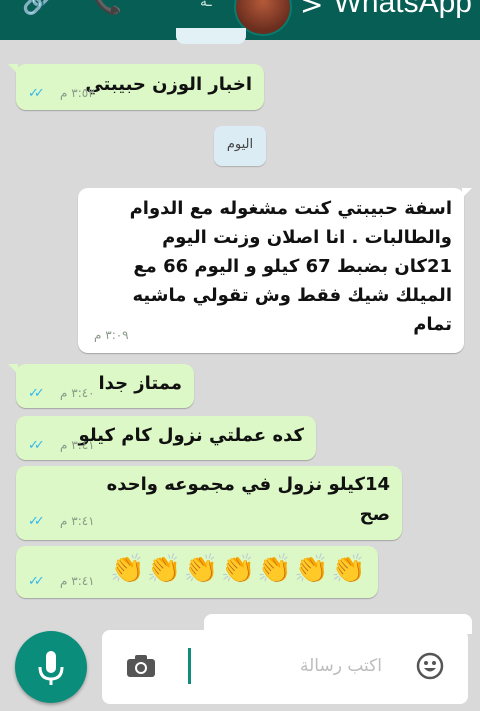 The height and width of the screenshot is (711, 480). Describe the element at coordinates (292, 295) in the screenshot. I see `message-text-line: الميلك شيك فقط وش تقولي ماشيه` at that location.